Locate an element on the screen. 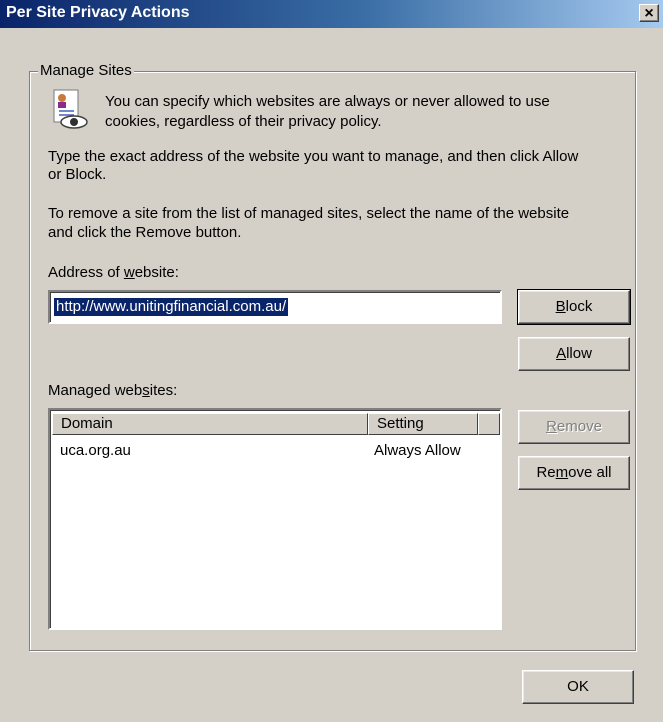 The height and width of the screenshot is (722, 663). instructions-p1-line2: or Block. is located at coordinates (77, 174).